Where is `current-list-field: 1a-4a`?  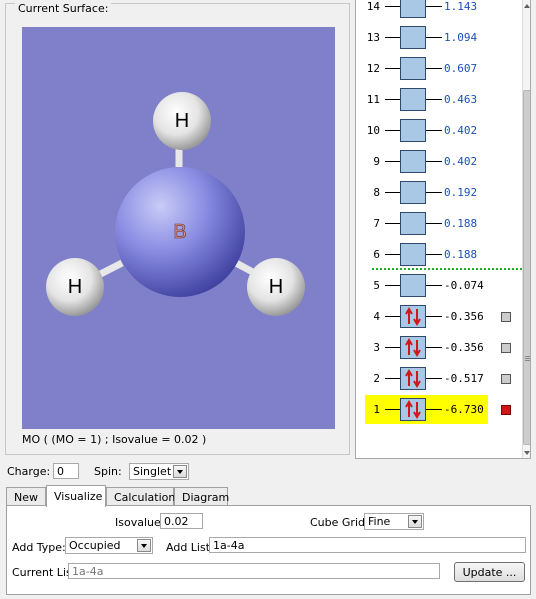 current-list-field: 1a-4a is located at coordinates (254, 571).